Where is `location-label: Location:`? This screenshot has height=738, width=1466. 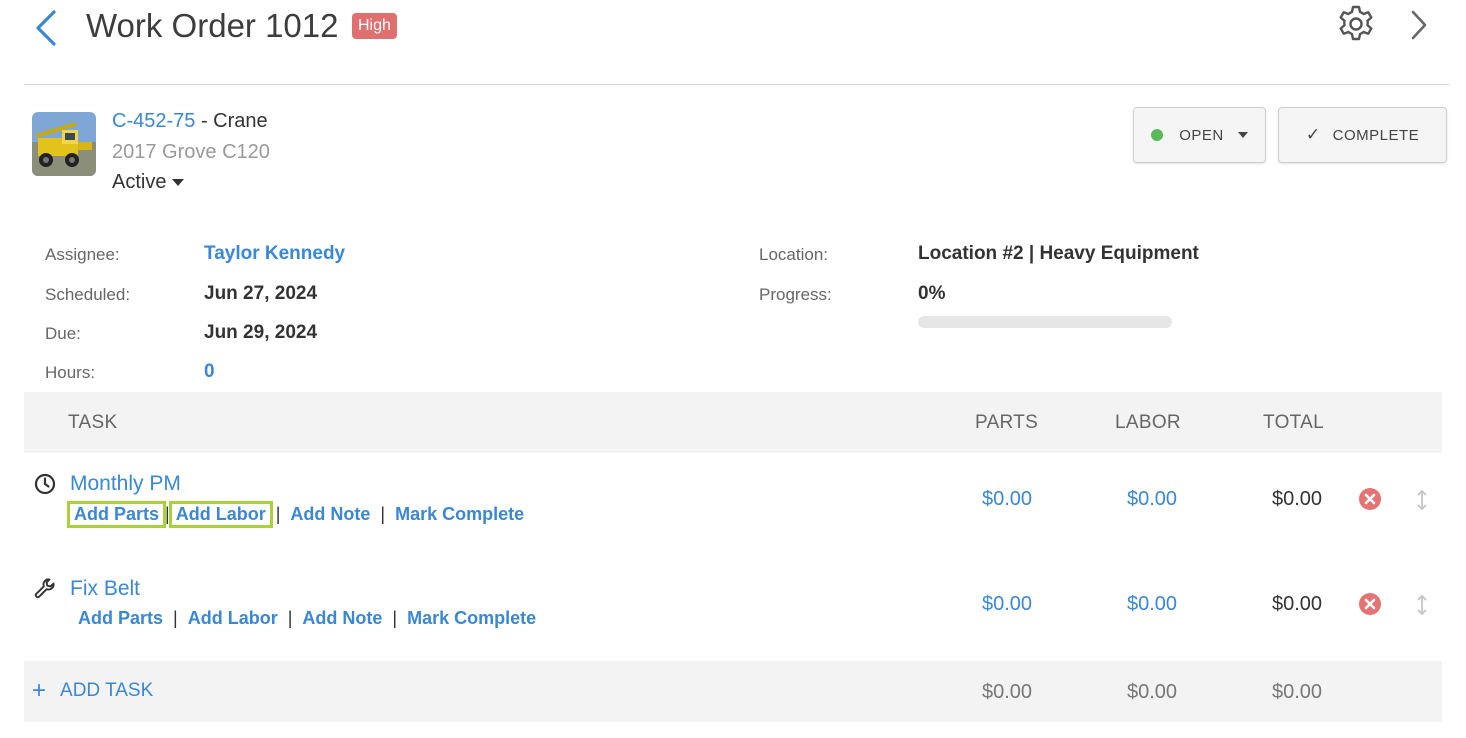 location-label: Location: is located at coordinates (793, 254).